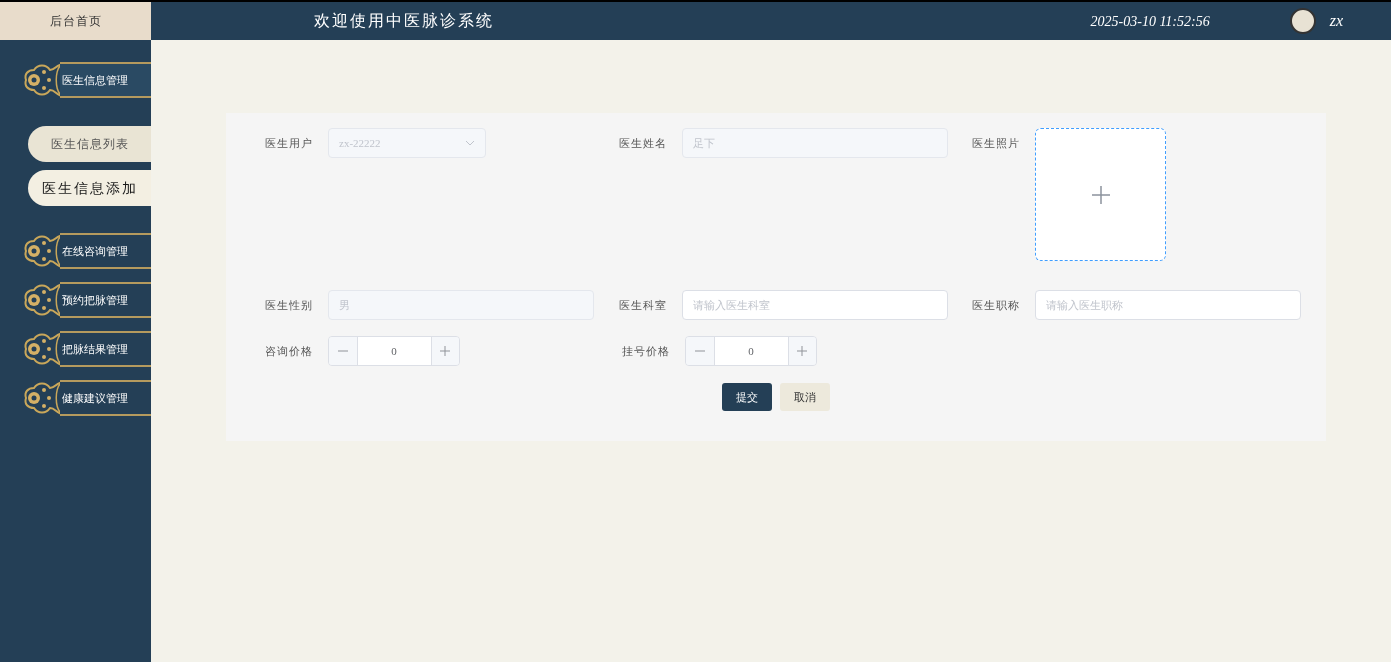 Image resolution: width=1391 pixels, height=662 pixels. Describe the element at coordinates (289, 305) in the screenshot. I see `field-label: 医生性别` at that location.